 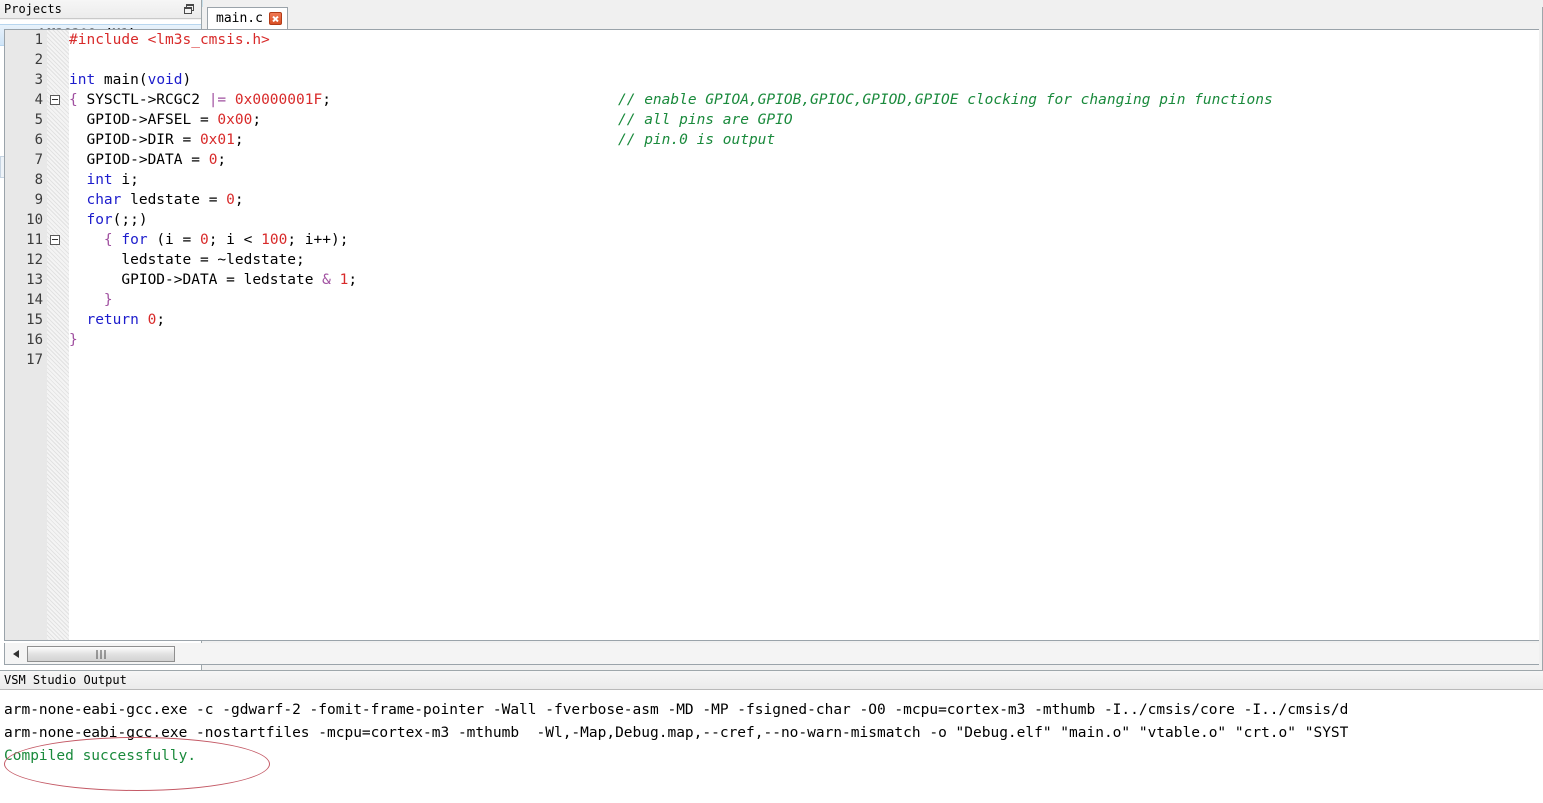 What do you see at coordinates (200, 100) in the screenshot?
I see `code-text: { SYSCTL->RCGC2 |= 0x0000001F;` at bounding box center [200, 100].